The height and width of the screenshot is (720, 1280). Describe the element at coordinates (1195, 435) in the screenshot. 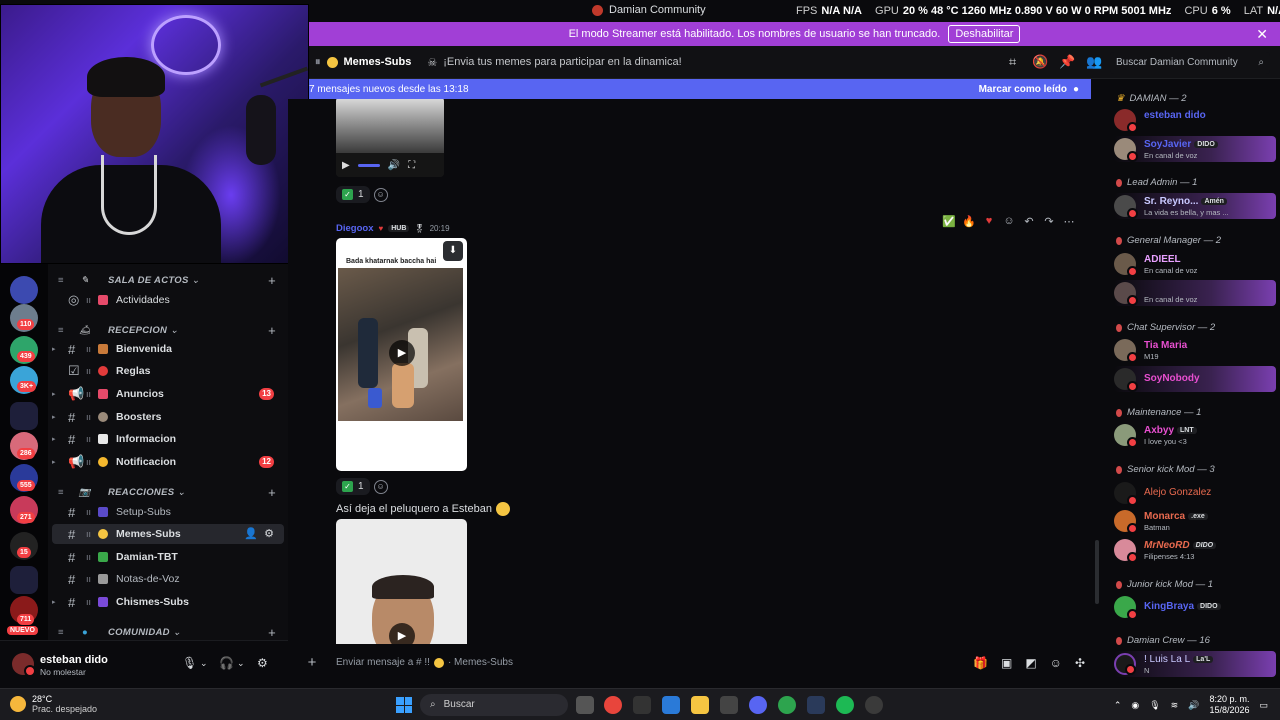

I see `member-item: Axbyy LNT I love you <3` at that location.